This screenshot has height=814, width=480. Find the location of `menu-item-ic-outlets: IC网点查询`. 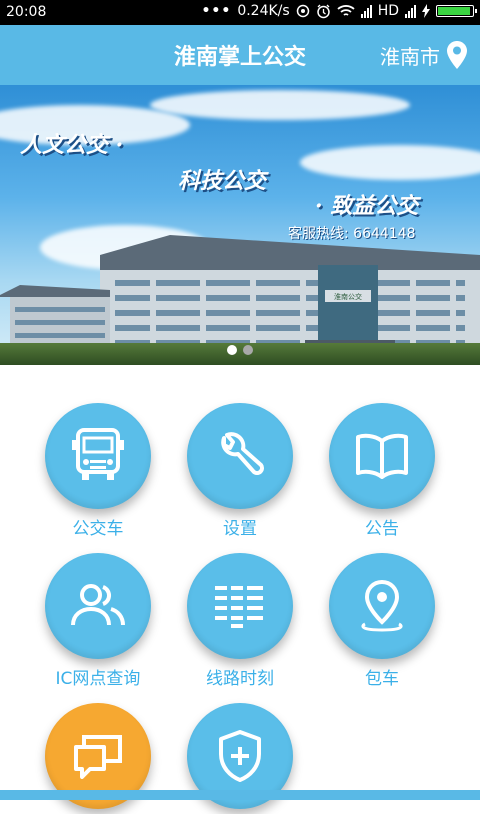

menu-item-ic-outlets: IC网点查询 is located at coordinates (98, 621).